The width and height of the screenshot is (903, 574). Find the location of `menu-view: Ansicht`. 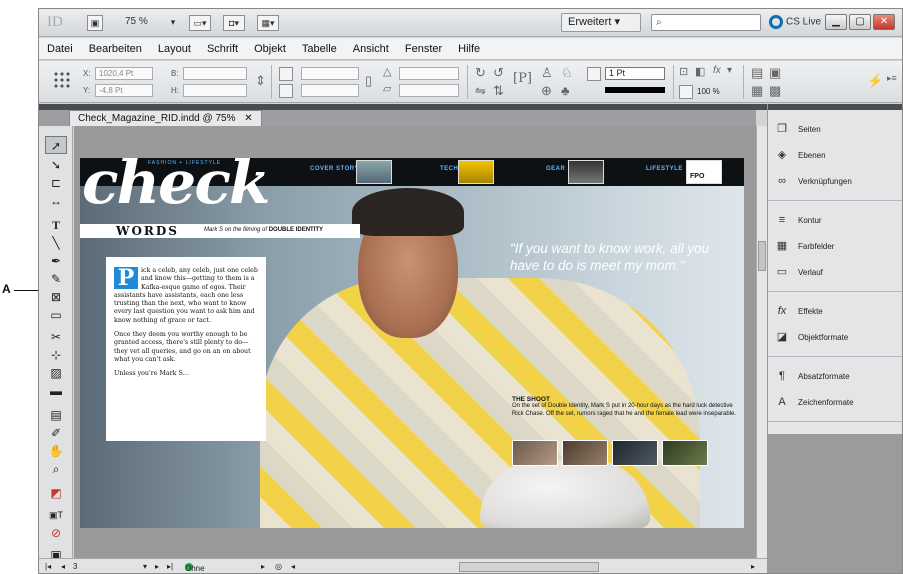

menu-view: Ansicht is located at coordinates (371, 49).